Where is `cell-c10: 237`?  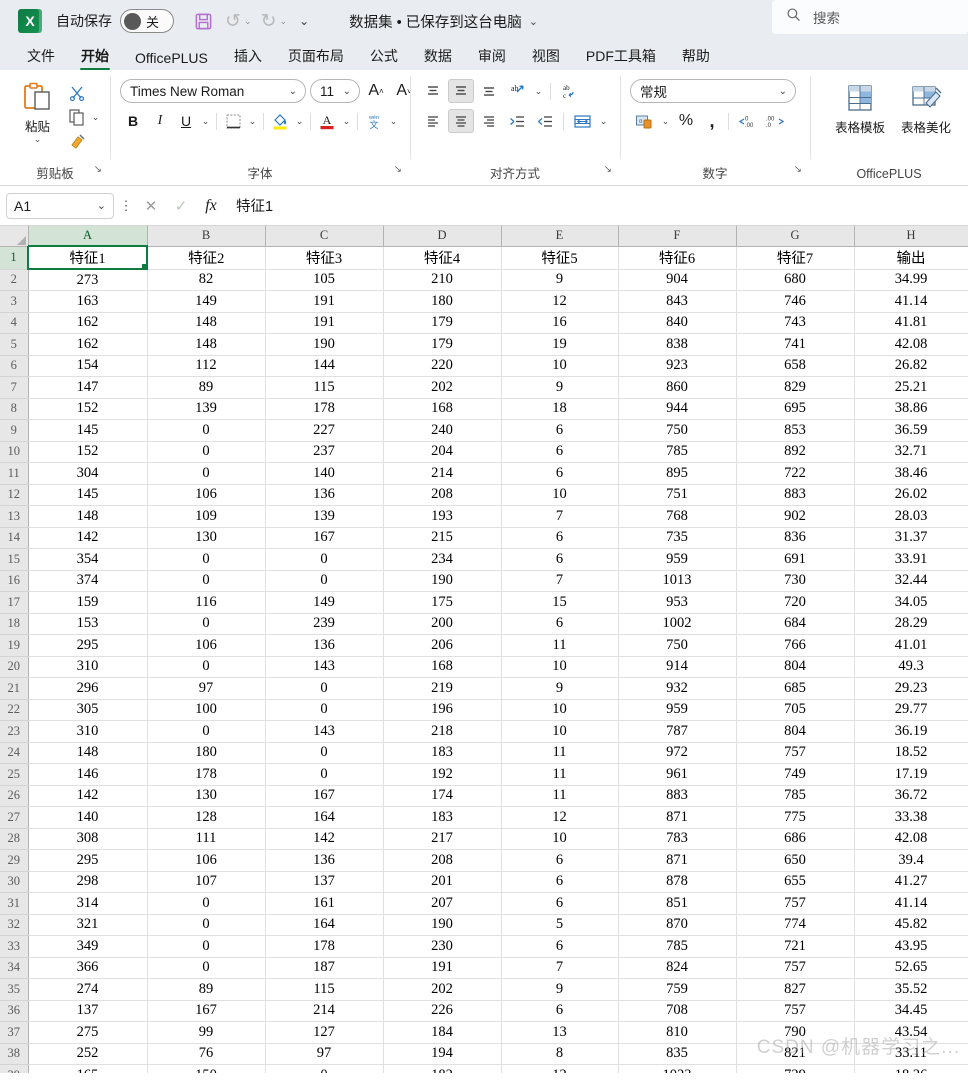
cell-c10: 237 is located at coordinates (324, 452).